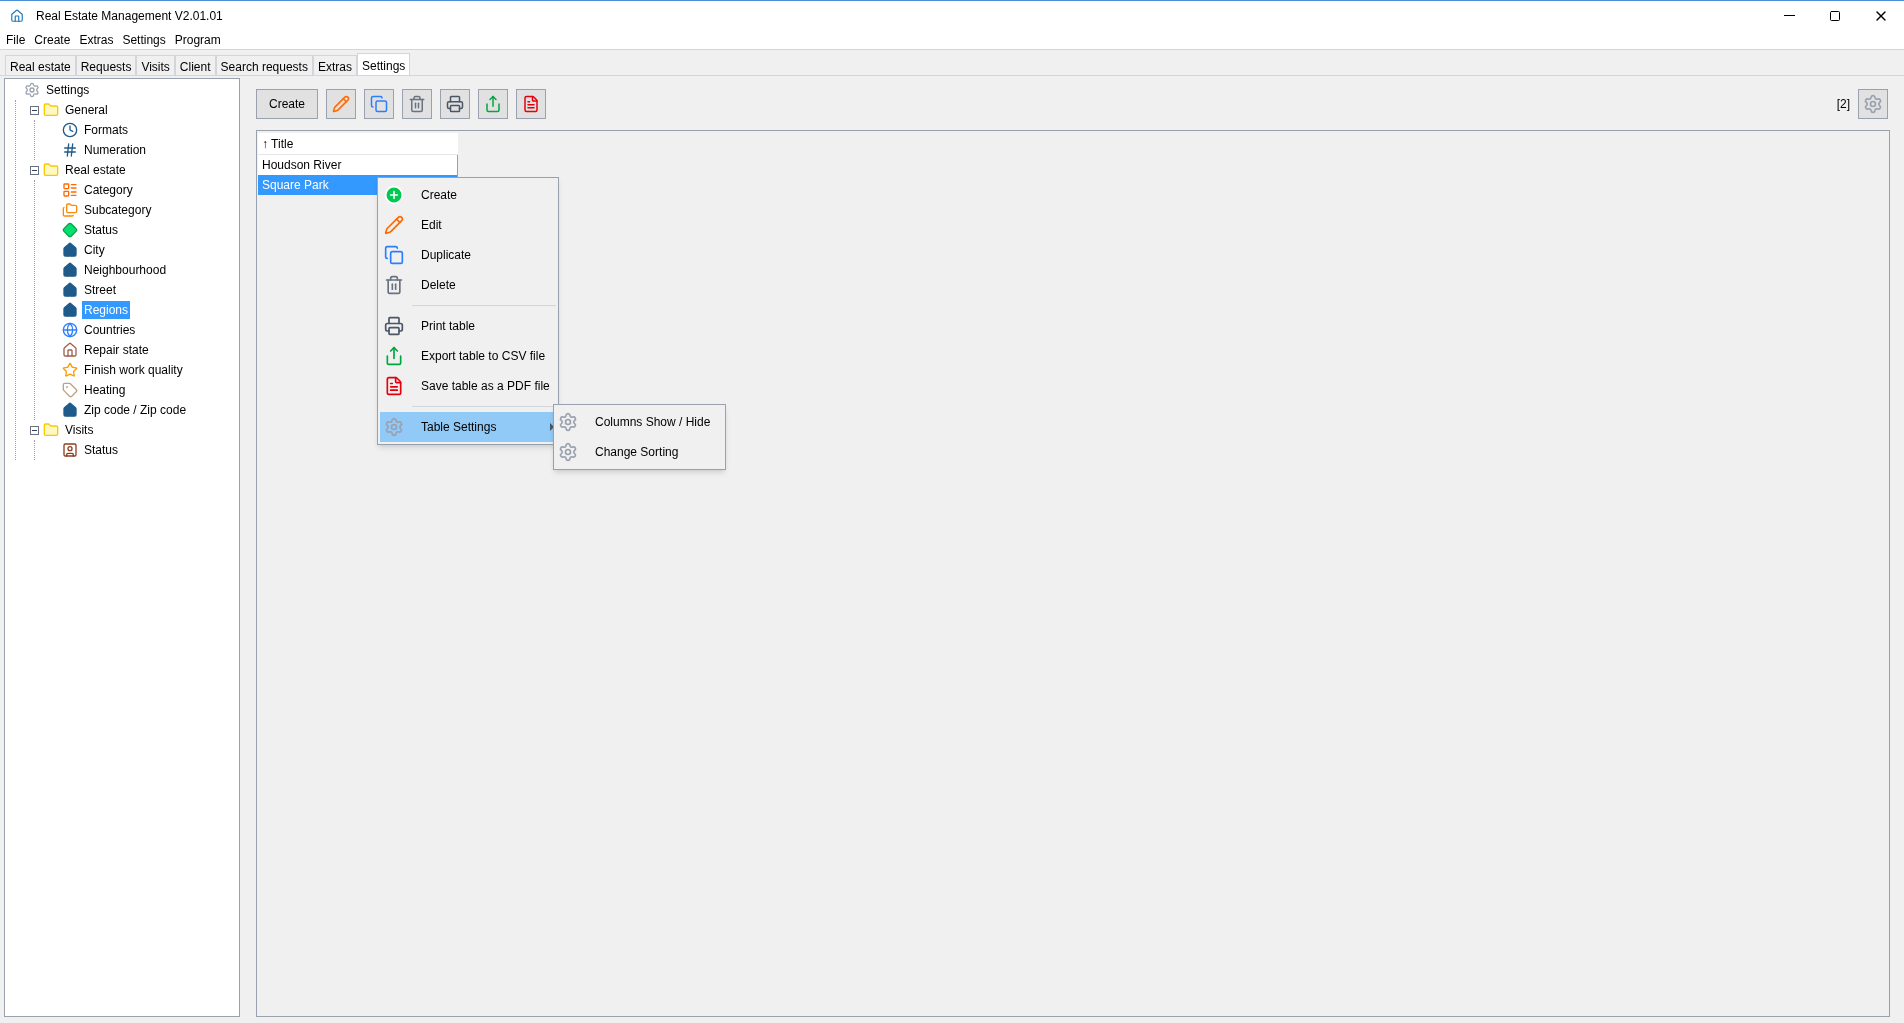  I want to click on tab: Real estate, so click(40, 65).